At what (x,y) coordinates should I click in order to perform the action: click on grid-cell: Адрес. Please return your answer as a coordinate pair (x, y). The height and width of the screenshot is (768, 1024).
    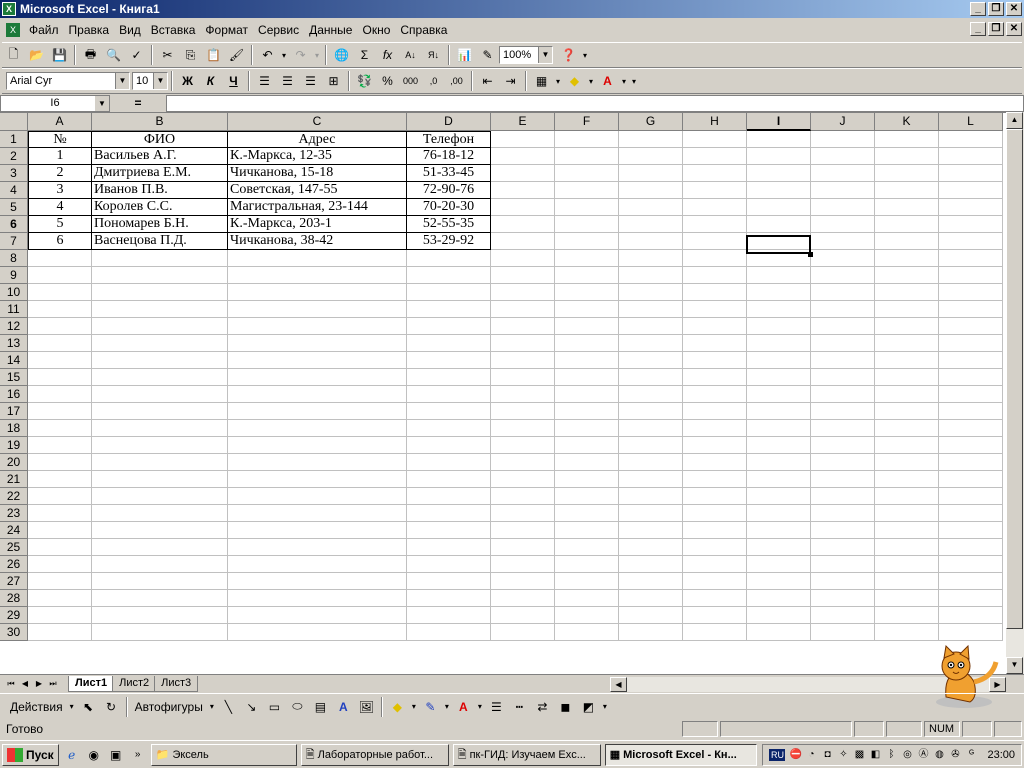
    Looking at the image, I should click on (317, 139).